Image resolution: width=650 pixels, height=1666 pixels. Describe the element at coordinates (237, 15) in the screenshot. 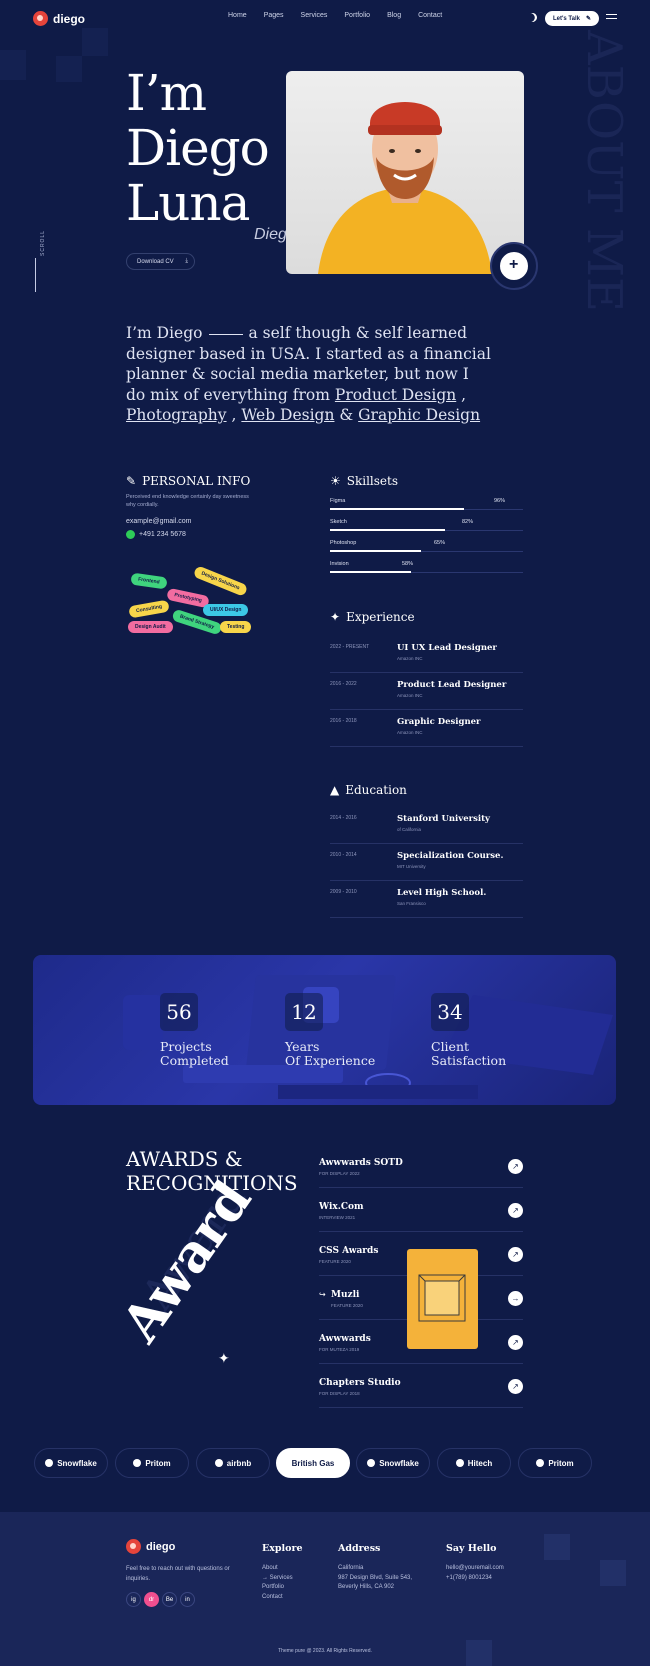

I see `menu-item-home: Home` at that location.